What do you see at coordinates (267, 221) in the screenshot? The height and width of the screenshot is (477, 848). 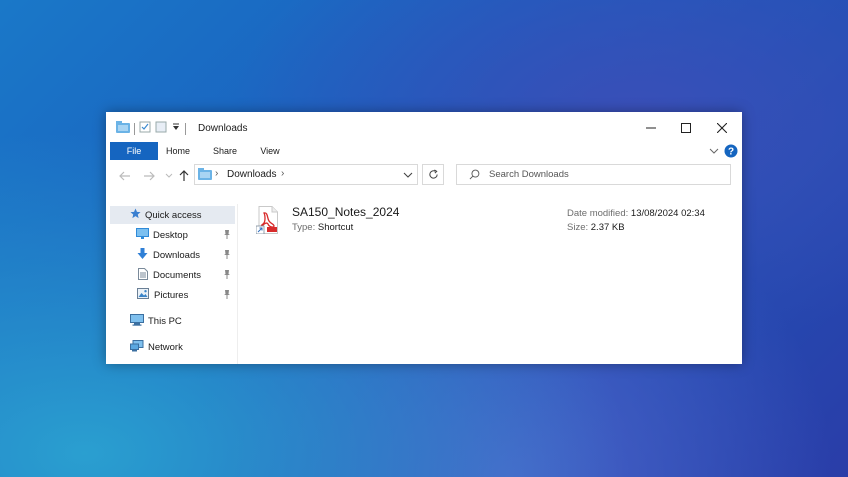 I see `pdf-shortcut-icon` at bounding box center [267, 221].